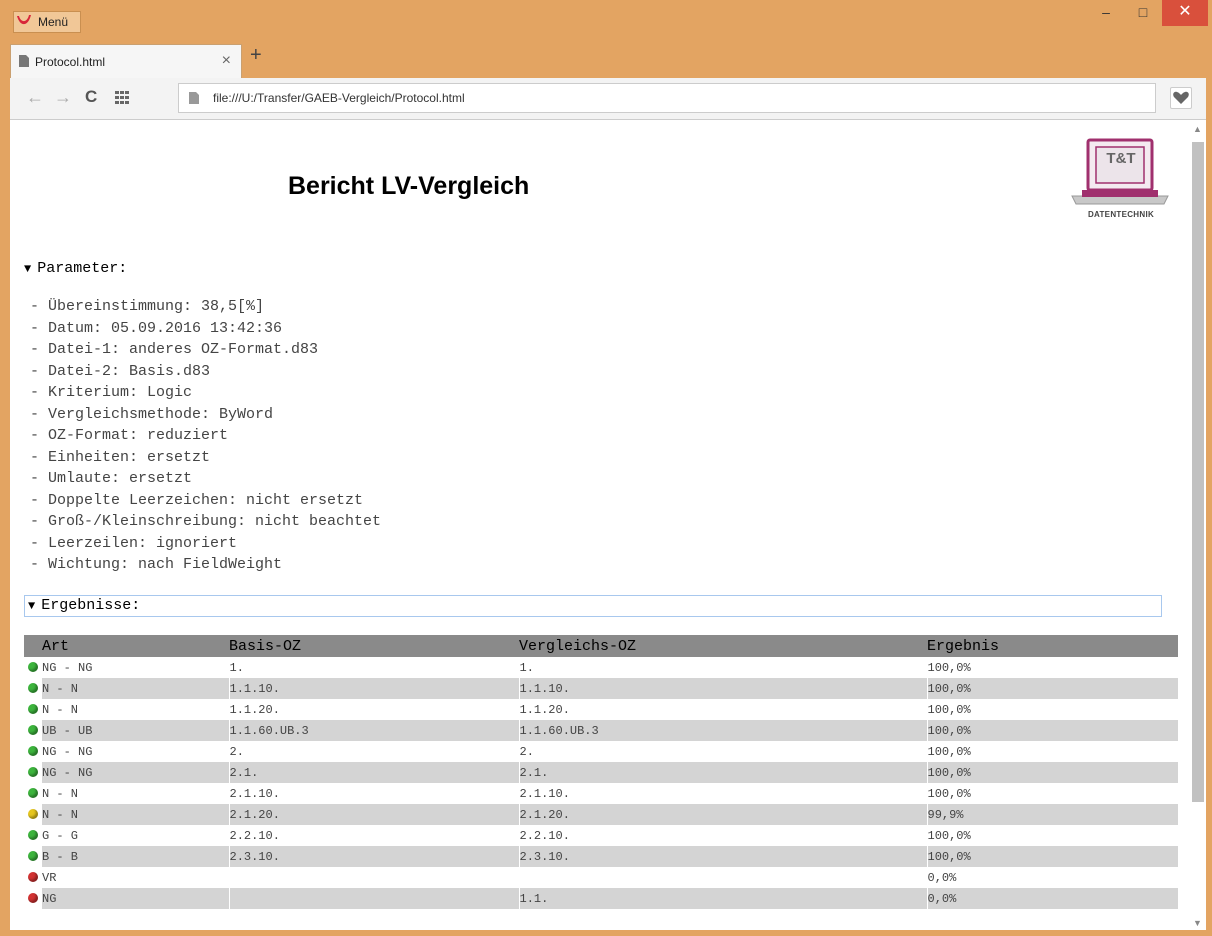 The height and width of the screenshot is (936, 1212). What do you see at coordinates (135, 730) in the screenshot?
I see `cell-art: UB - UB` at bounding box center [135, 730].